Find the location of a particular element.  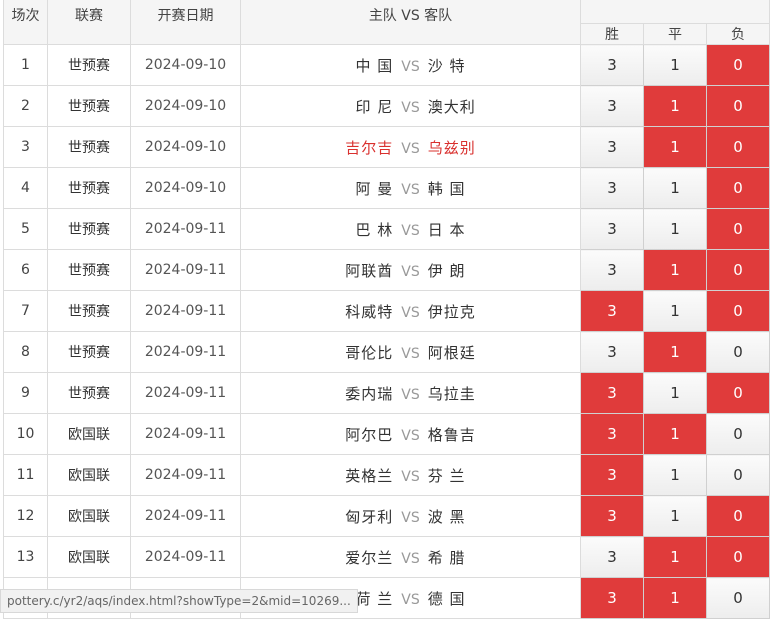

header-draw: 平 is located at coordinates (675, 34).